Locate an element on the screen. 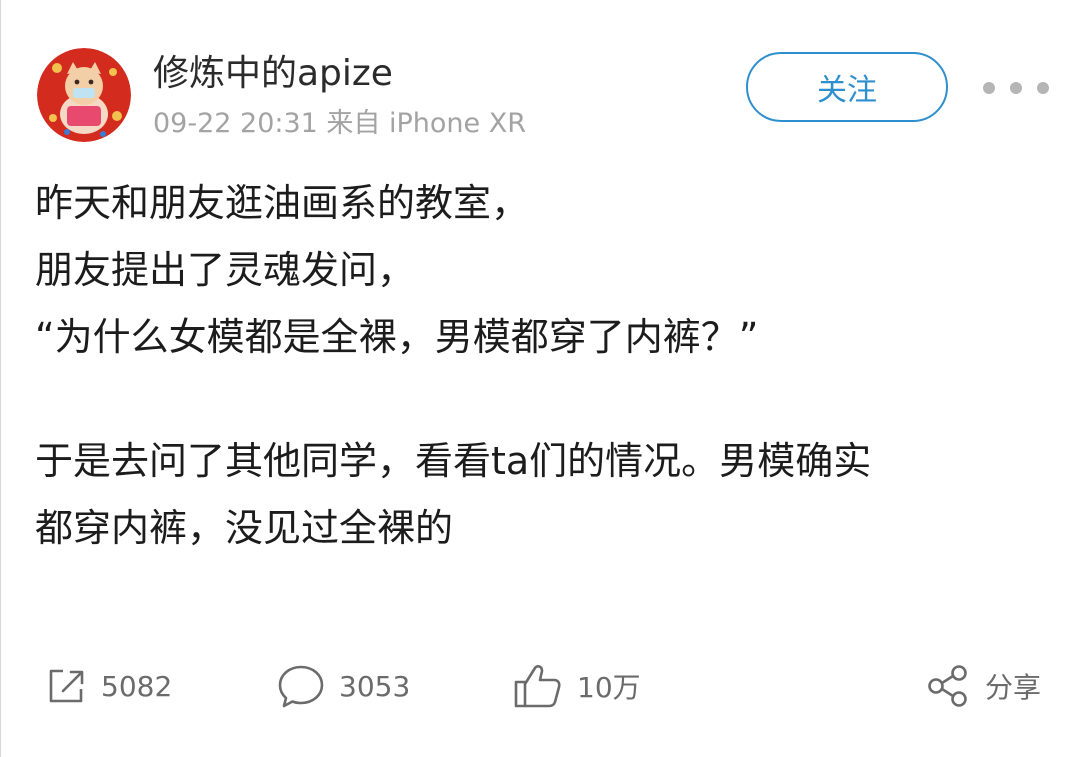 This screenshot has height=757, width=1080. thumbs-up-icon is located at coordinates (537, 686).